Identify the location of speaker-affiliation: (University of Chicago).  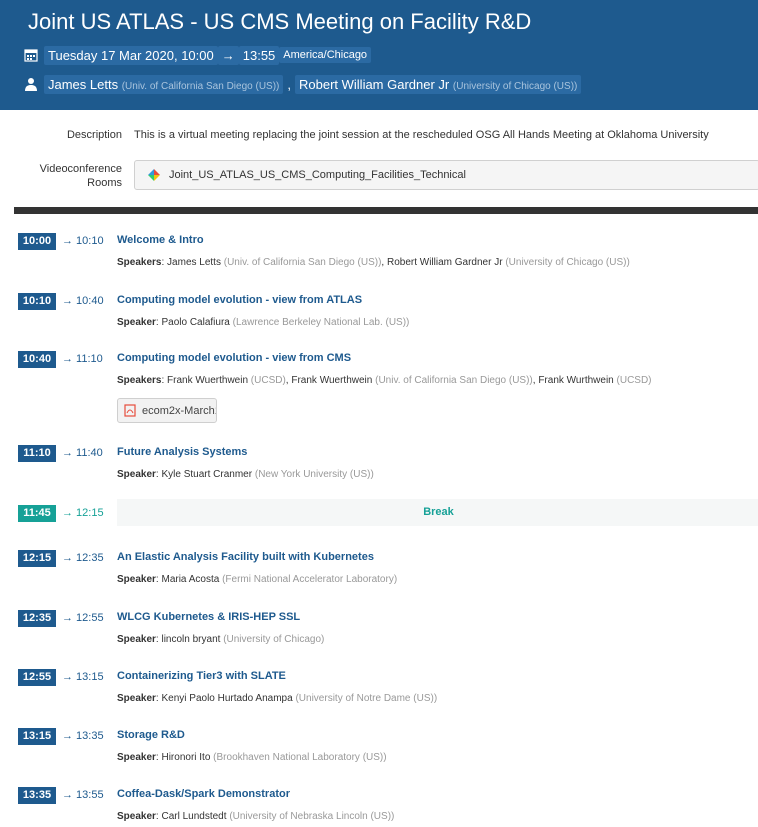
(274, 639).